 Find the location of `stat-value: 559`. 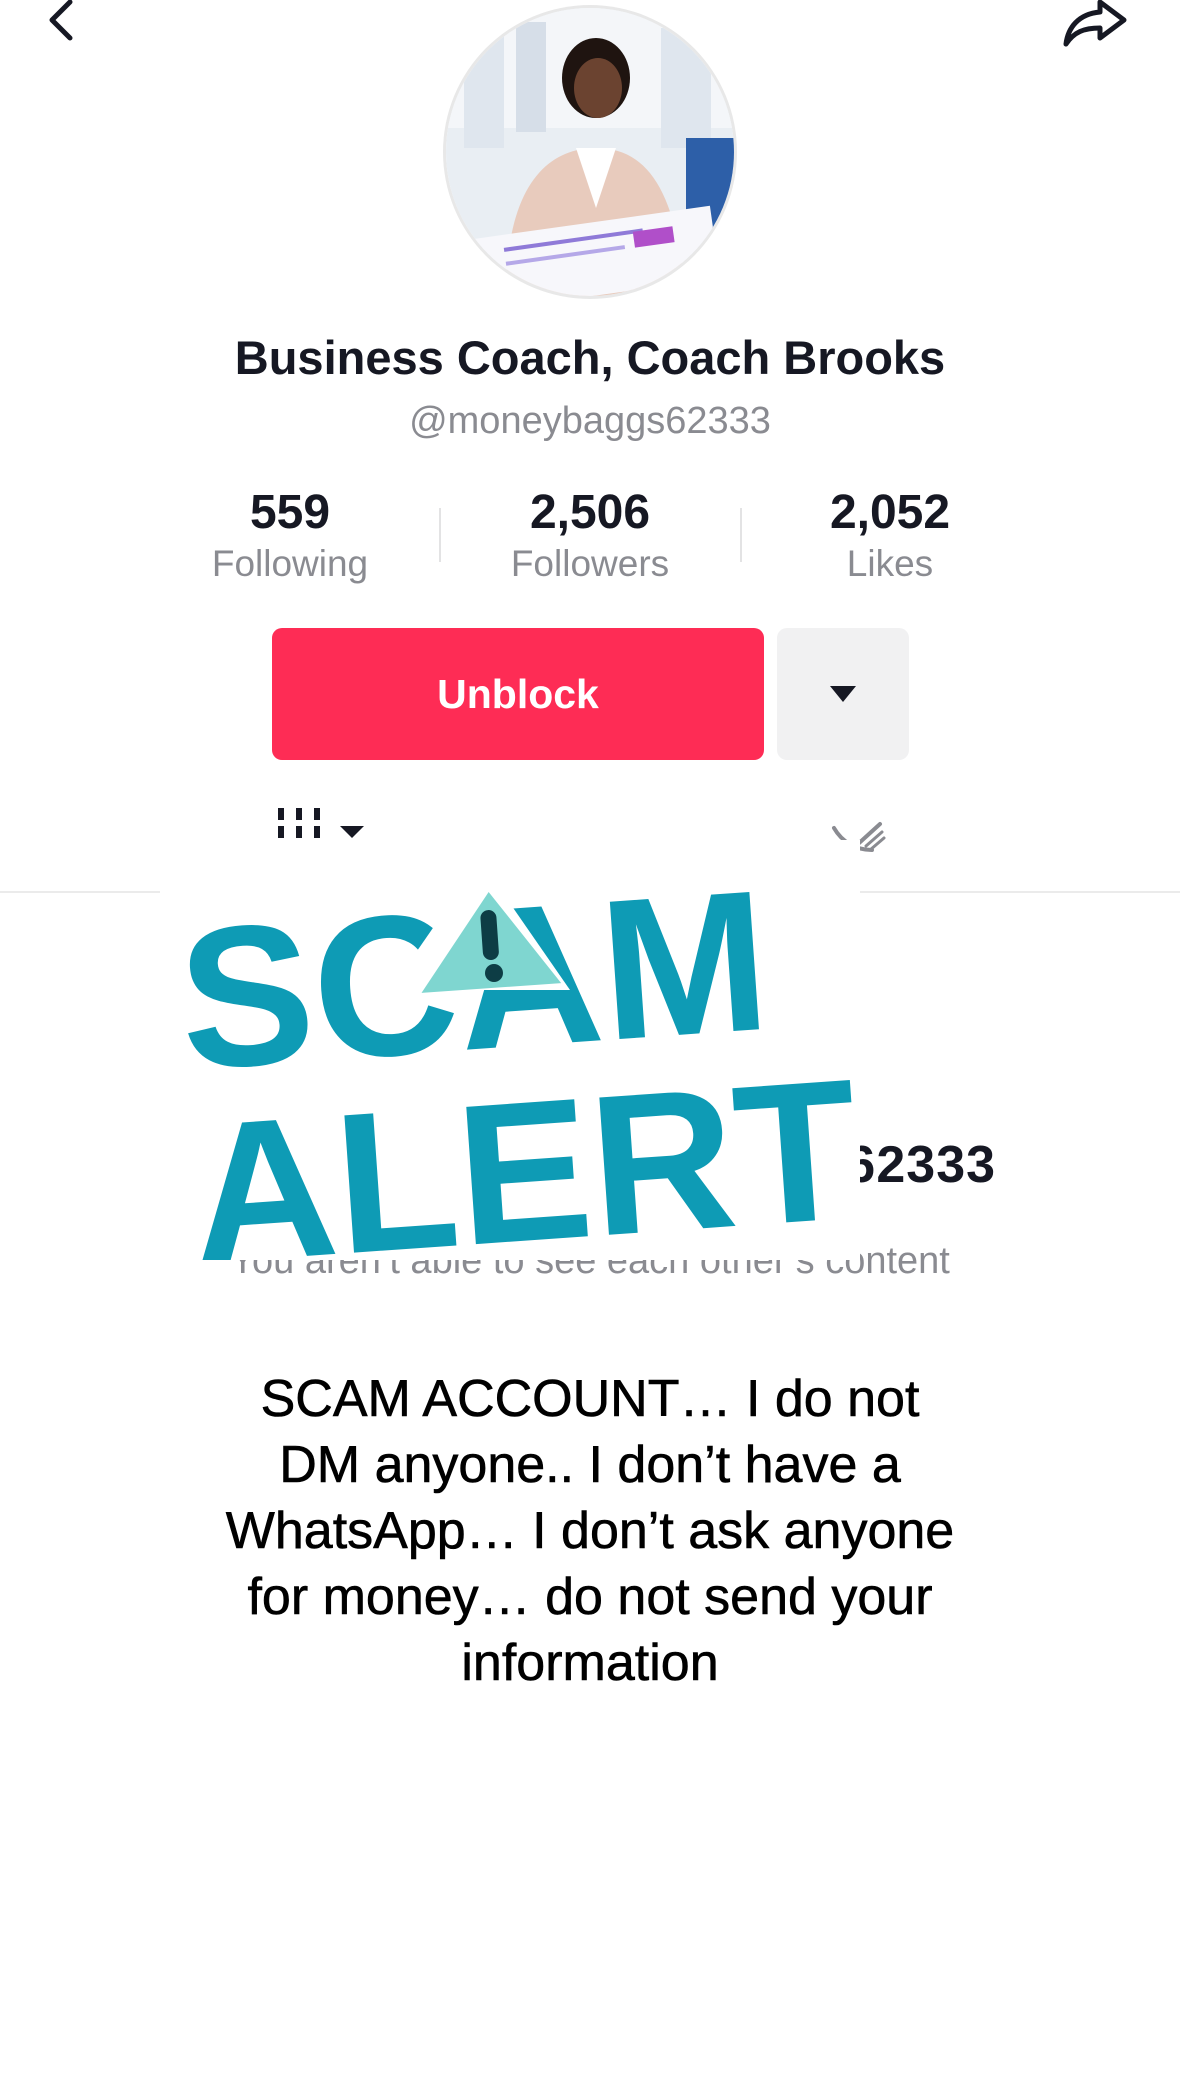

stat-value: 559 is located at coordinates (290, 512).